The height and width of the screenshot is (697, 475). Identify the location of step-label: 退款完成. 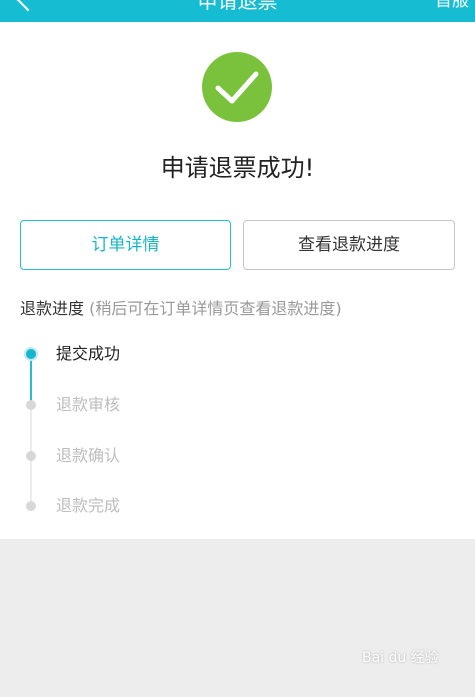
(88, 505).